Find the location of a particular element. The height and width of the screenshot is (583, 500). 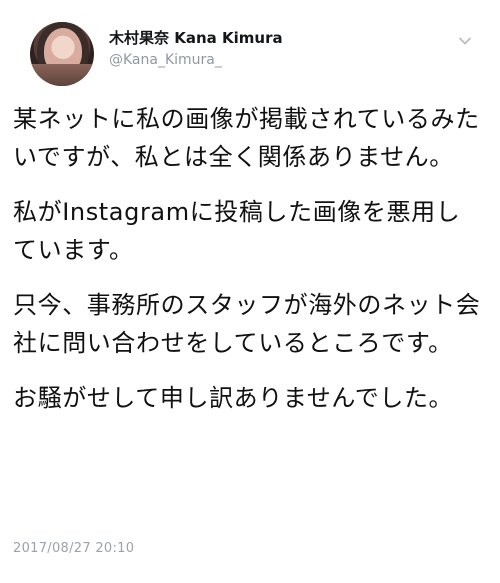

tweet-paragraph-2: 私がInstagramに投稿した画像を悪用しています。 is located at coordinates (237, 231).